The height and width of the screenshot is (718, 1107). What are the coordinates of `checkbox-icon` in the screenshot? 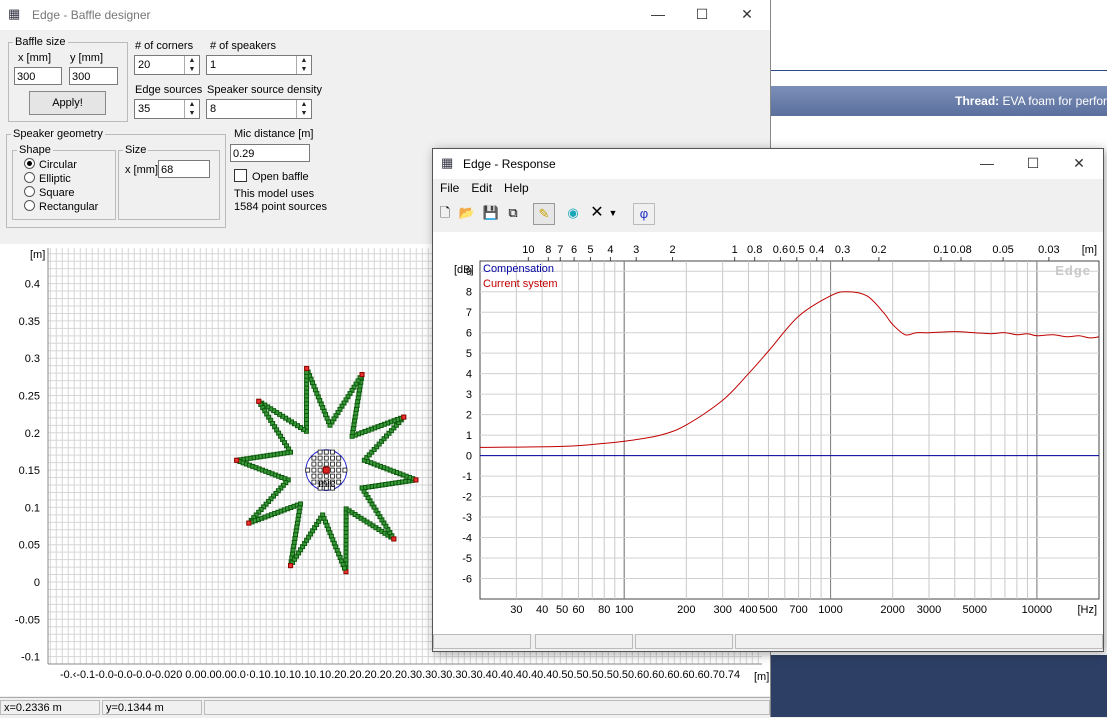 It's located at (240, 175).